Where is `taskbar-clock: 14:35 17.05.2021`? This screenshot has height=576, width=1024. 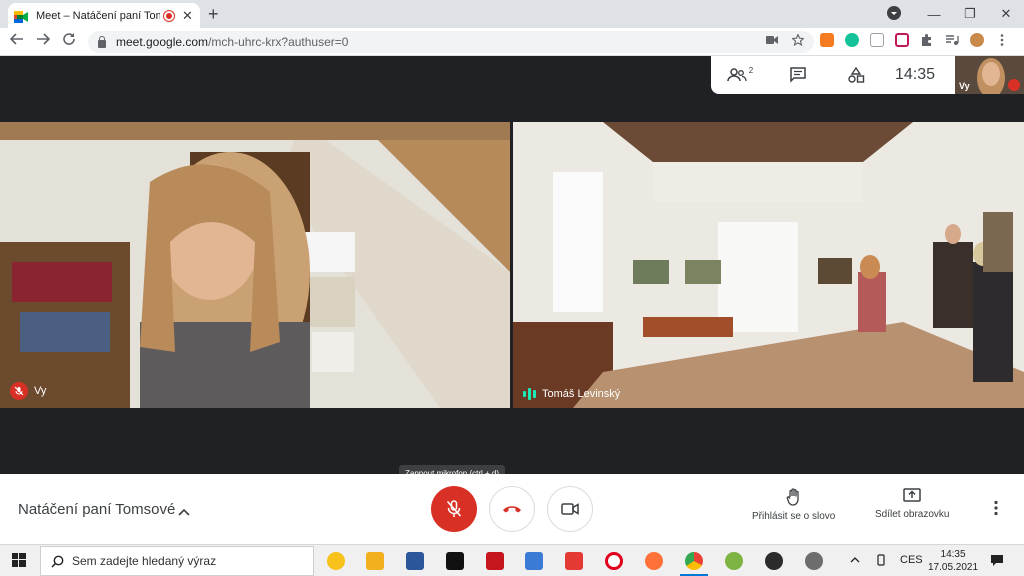
taskbar-clock: 14:35 17.05.2021 is located at coordinates (953, 561).